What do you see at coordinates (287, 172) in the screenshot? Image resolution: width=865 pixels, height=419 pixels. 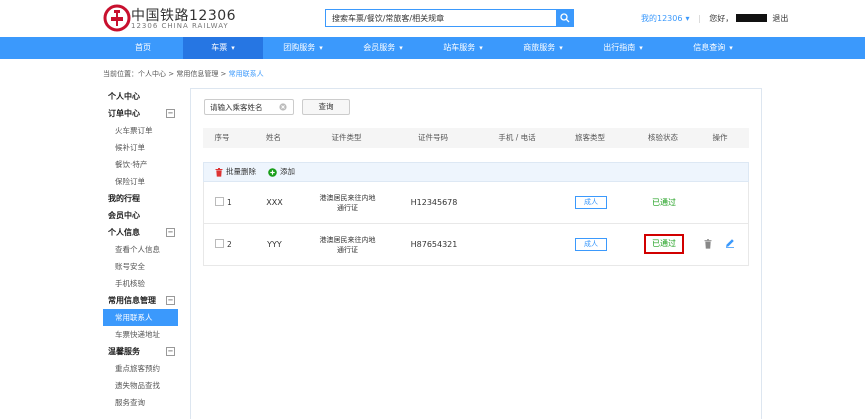 I see `add-contact-button: 添加` at bounding box center [287, 172].